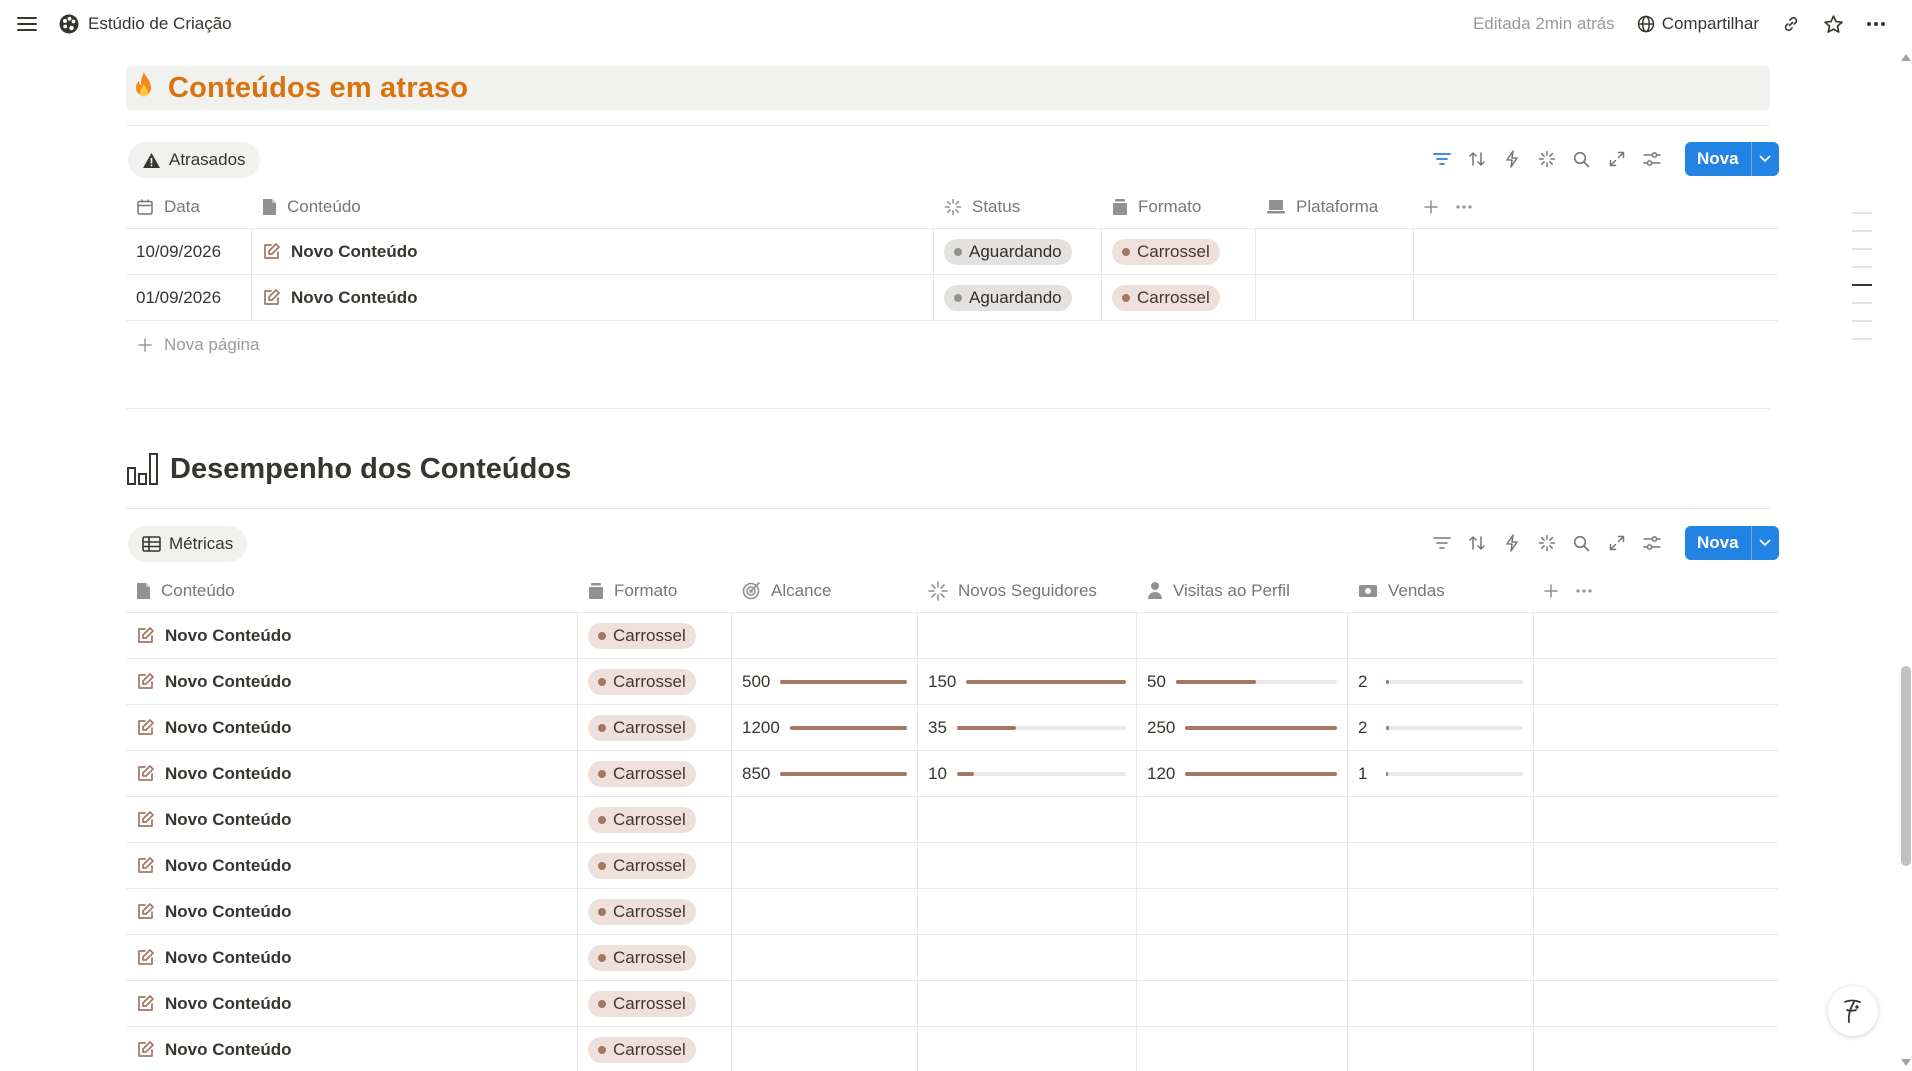 This screenshot has height=1071, width=1912. Describe the element at coordinates (1441, 773) in the screenshot. I see `vendas-cell: 1` at that location.